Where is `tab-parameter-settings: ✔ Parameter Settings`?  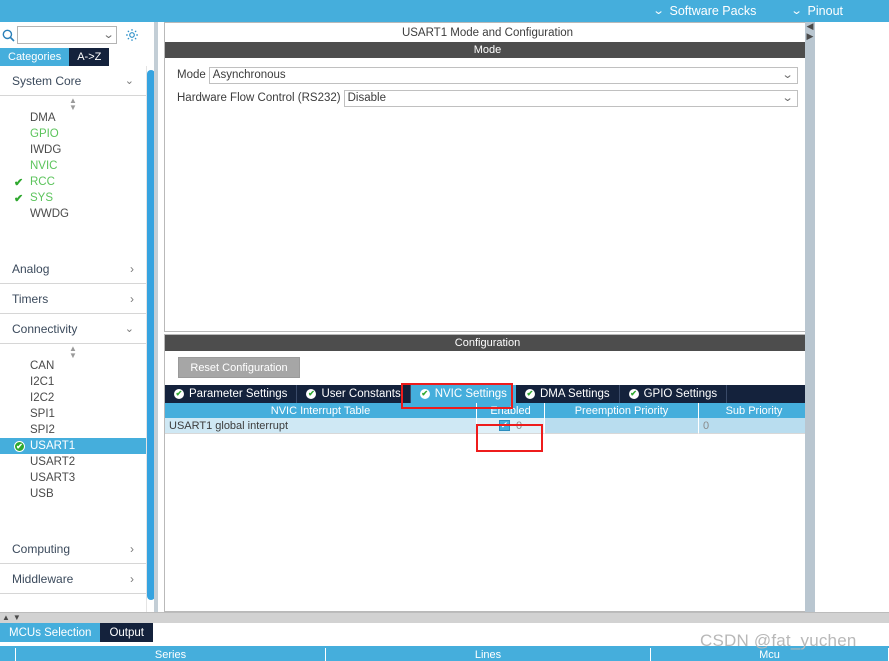
tab-parameter-settings: ✔ Parameter Settings is located at coordinates (231, 394).